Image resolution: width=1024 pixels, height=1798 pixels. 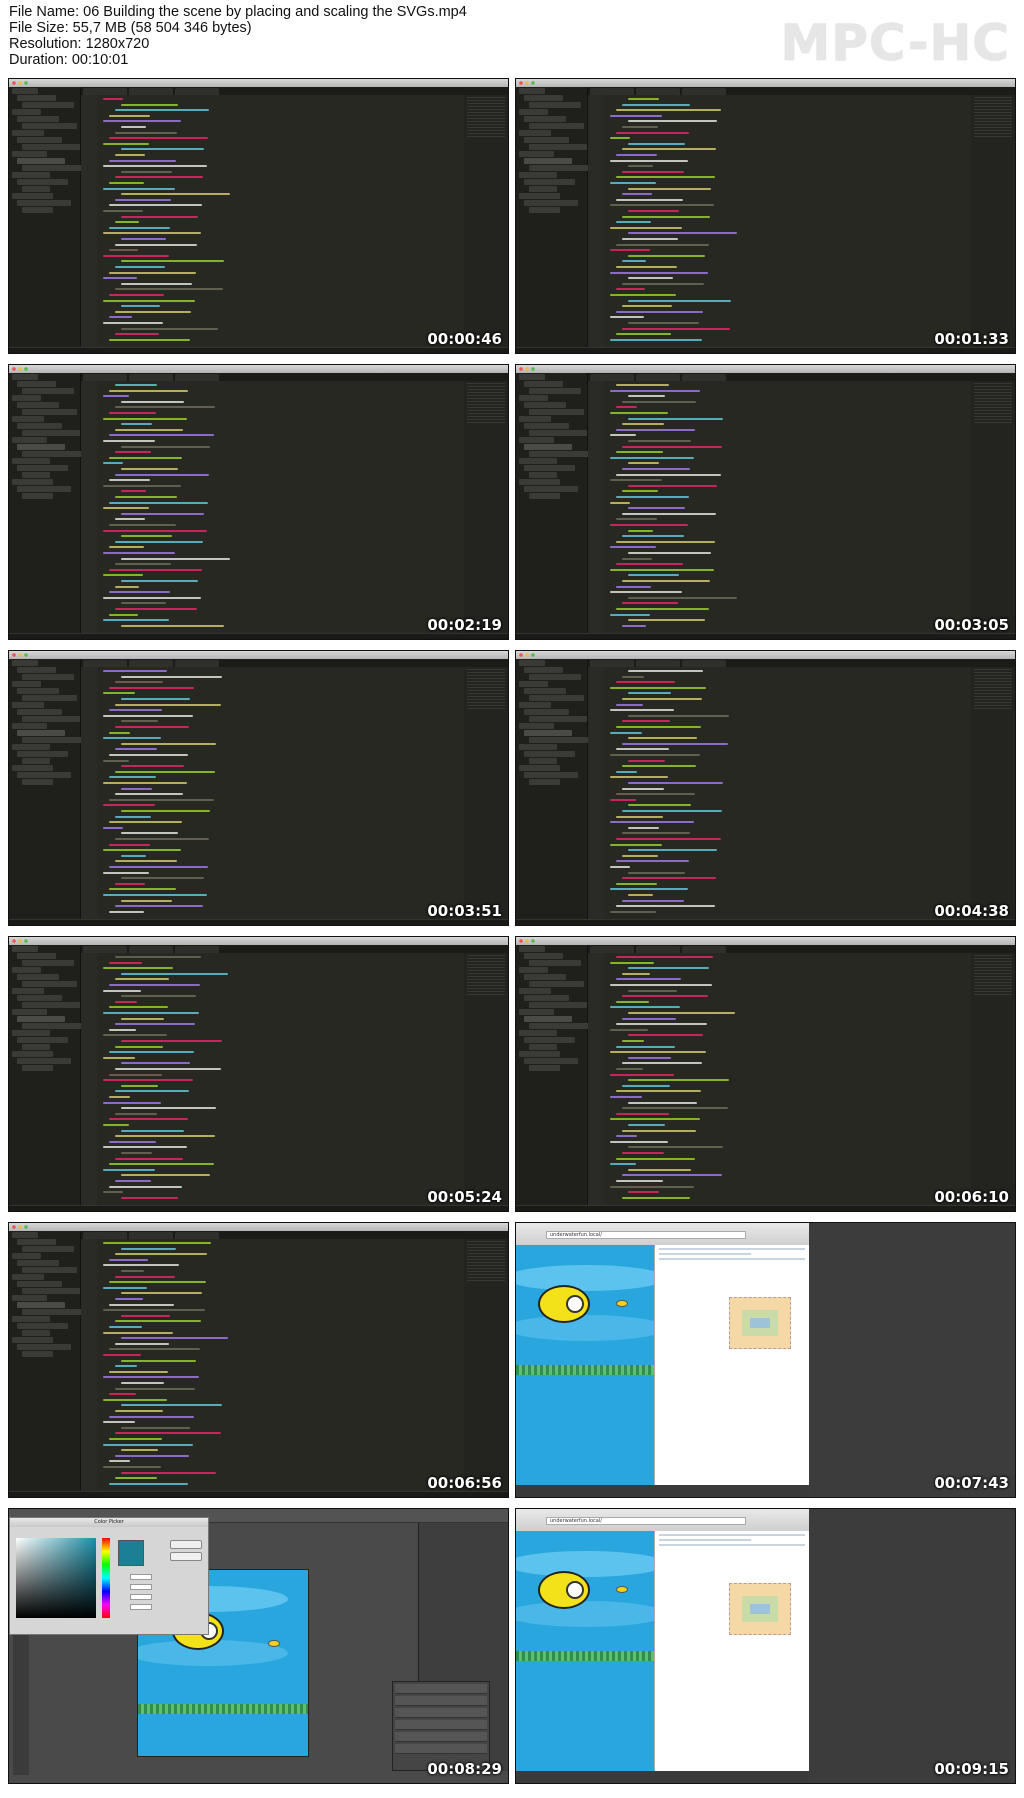 I want to click on cancel-button, so click(x=186, y=1556).